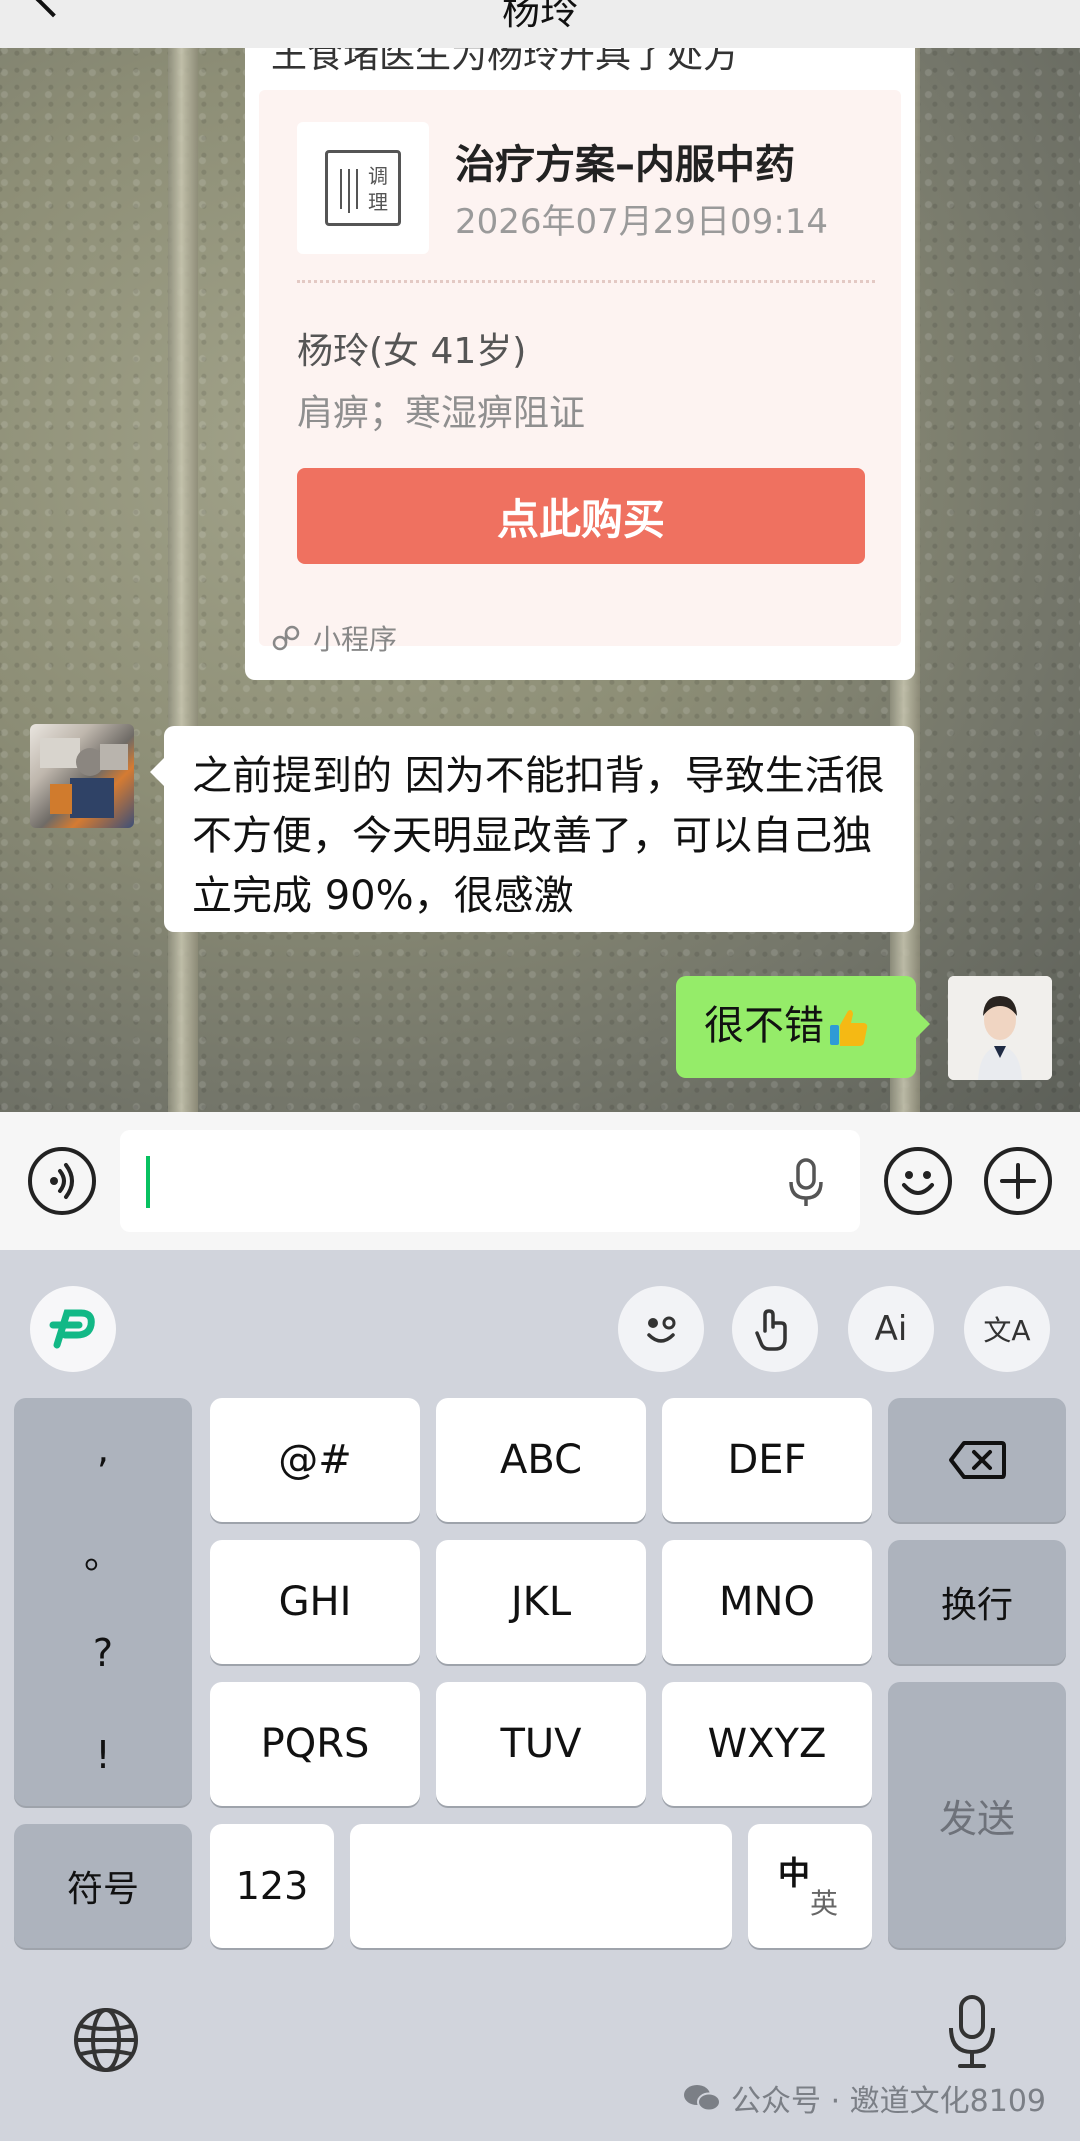 This screenshot has height=2141, width=1080. What do you see at coordinates (541, 1460) in the screenshot?
I see `key-abc: ABC` at bounding box center [541, 1460].